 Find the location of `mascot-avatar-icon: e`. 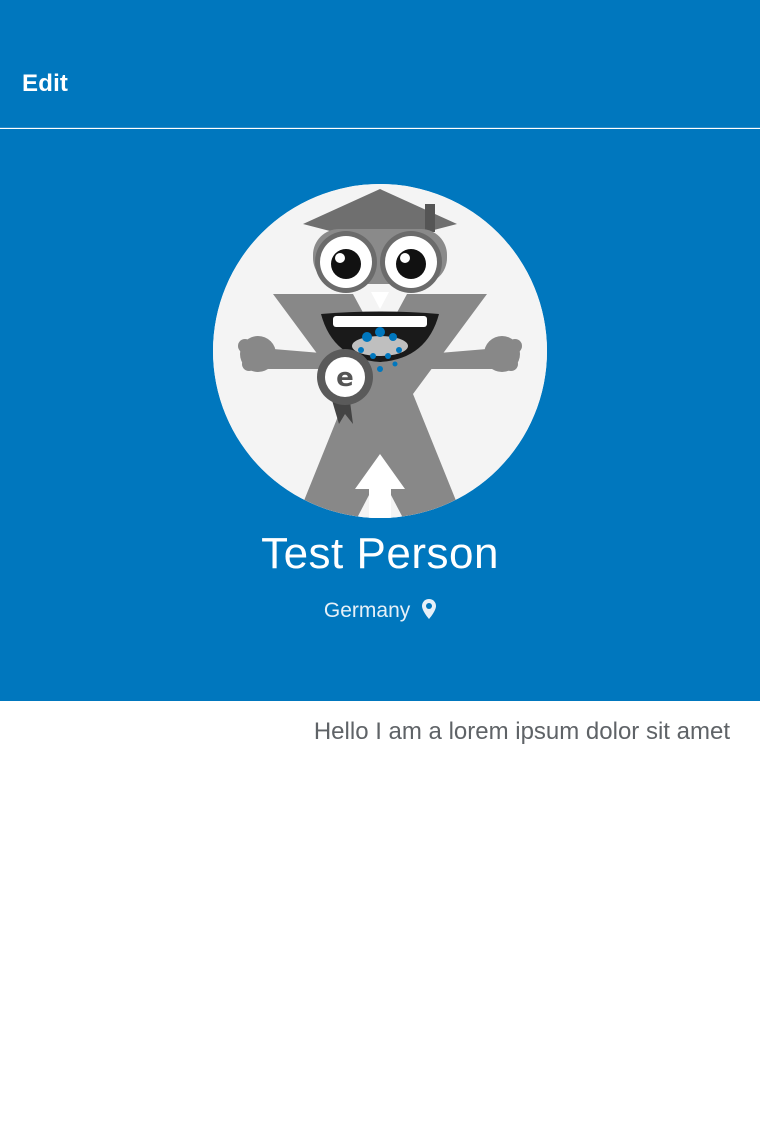

mascot-avatar-icon: e is located at coordinates (380, 351).